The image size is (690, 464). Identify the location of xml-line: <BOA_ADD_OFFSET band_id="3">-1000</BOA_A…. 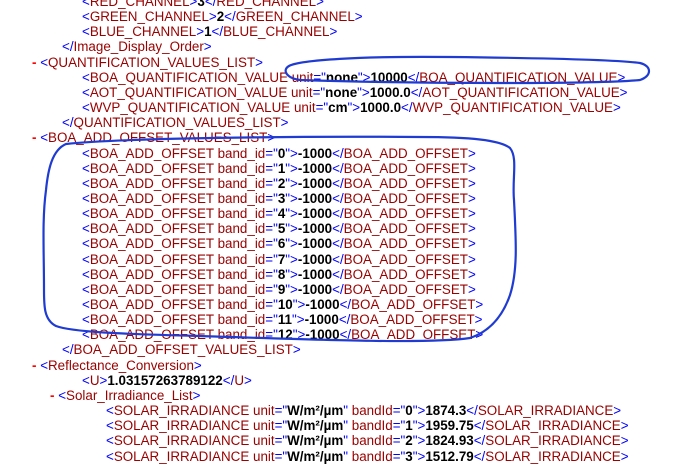
(279, 198).